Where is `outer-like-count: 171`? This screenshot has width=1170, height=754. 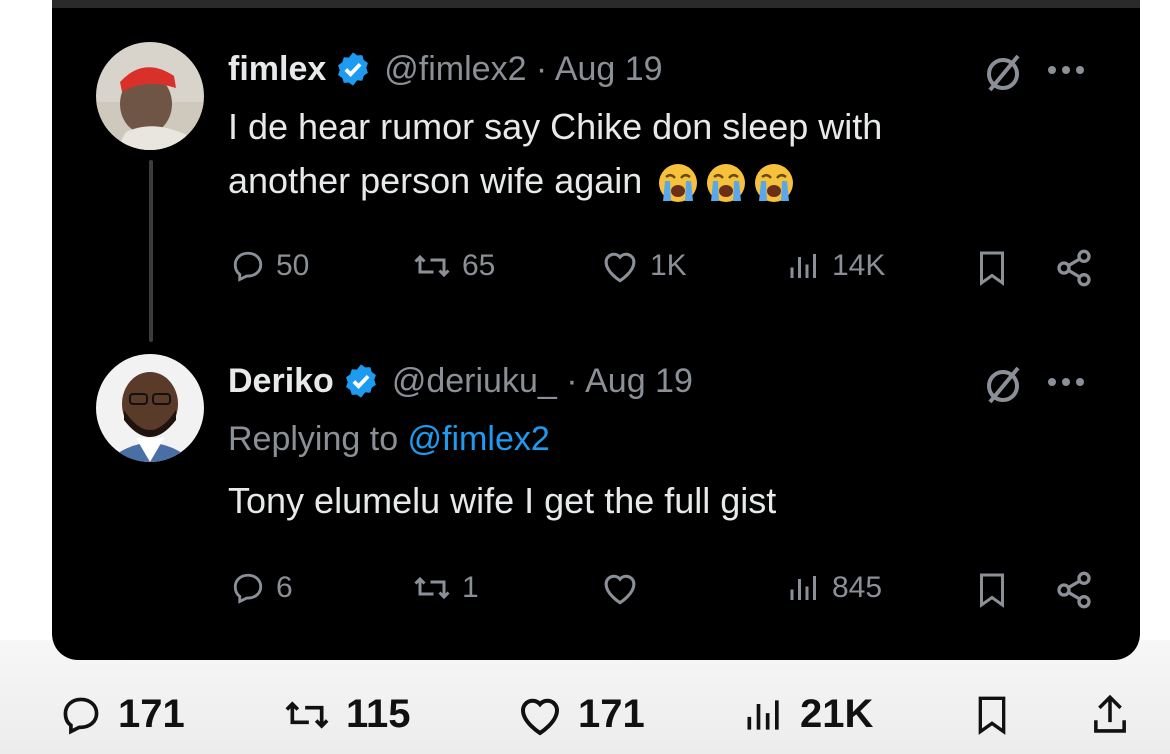
outer-like-count: 171 is located at coordinates (611, 714).